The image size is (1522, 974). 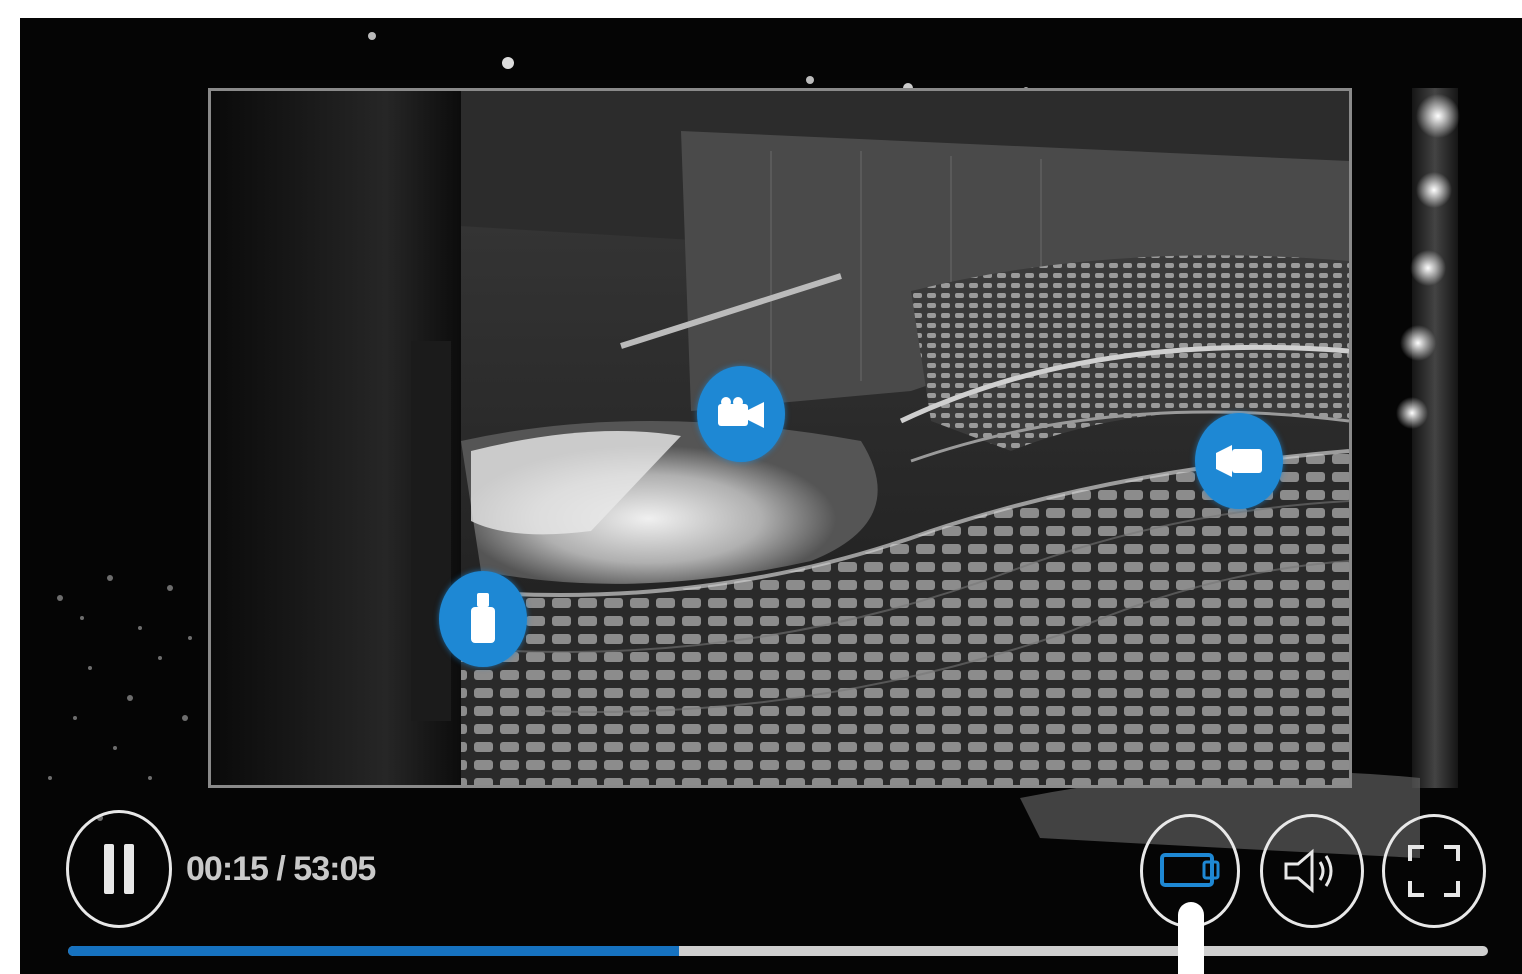 I want to click on volume-icon, so click(x=1308, y=871).